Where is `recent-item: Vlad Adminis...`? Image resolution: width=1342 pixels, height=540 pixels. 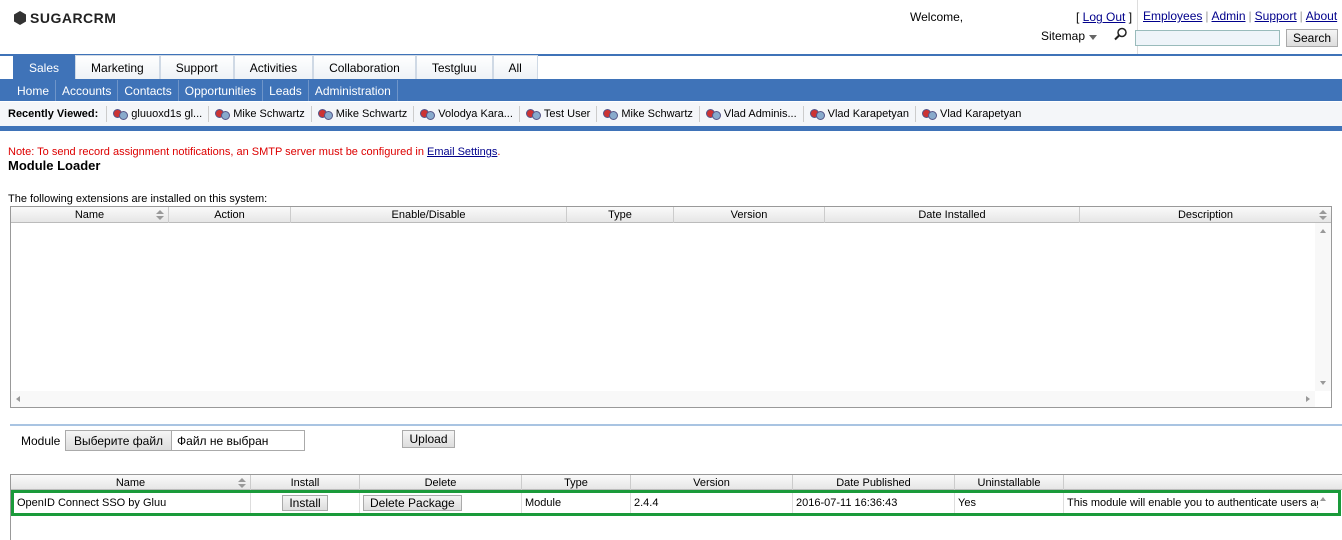 recent-item: Vlad Adminis... is located at coordinates (750, 114).